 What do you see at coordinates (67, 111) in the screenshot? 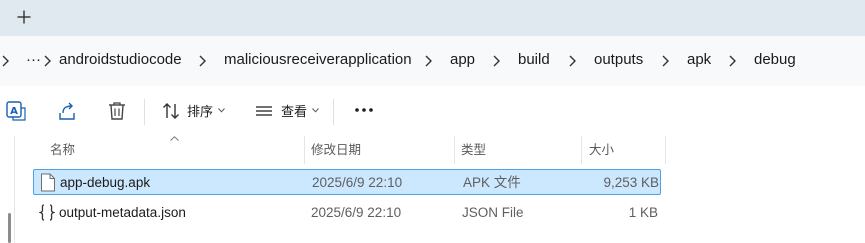
I see `share-icon` at bounding box center [67, 111].